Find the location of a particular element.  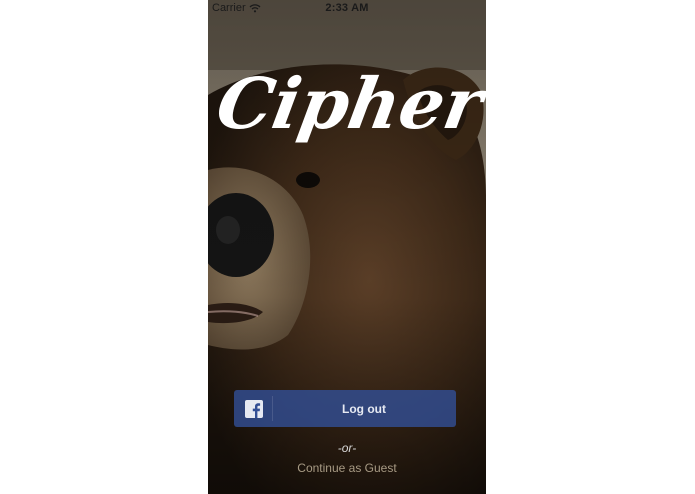

logout-button: Log out is located at coordinates (345, 408).